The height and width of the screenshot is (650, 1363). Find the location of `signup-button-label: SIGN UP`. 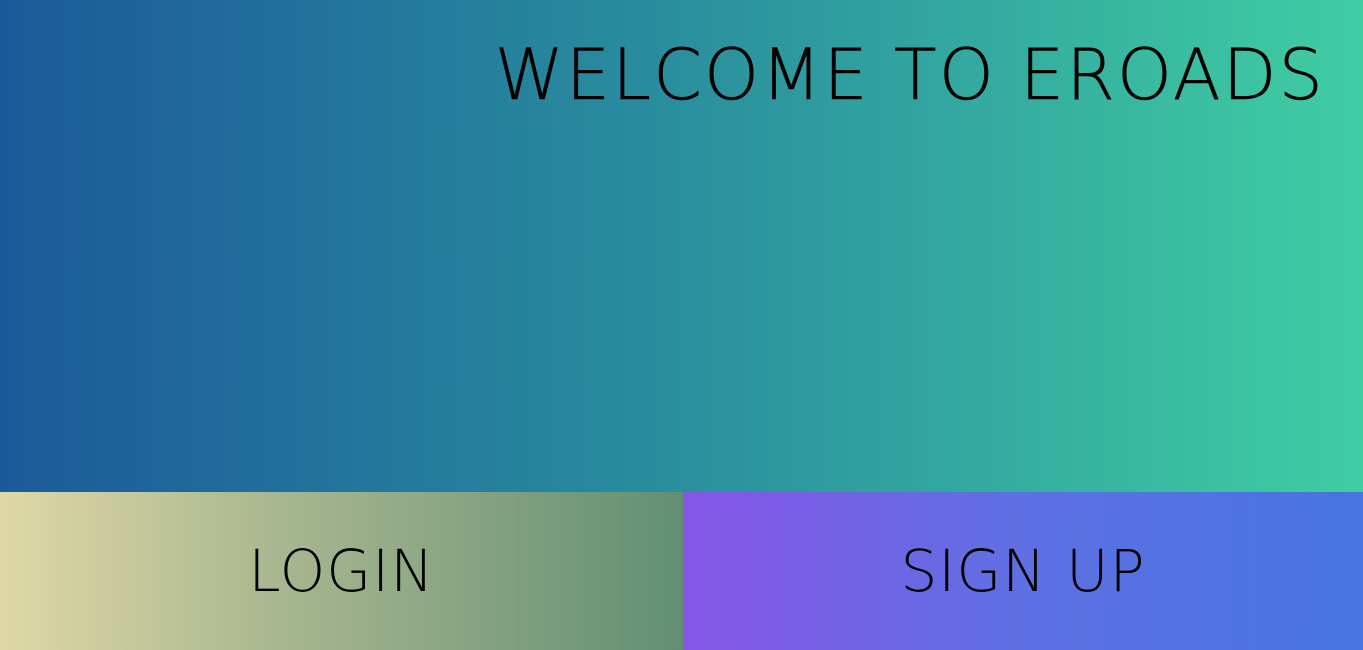

signup-button-label: SIGN UP is located at coordinates (1023, 571).